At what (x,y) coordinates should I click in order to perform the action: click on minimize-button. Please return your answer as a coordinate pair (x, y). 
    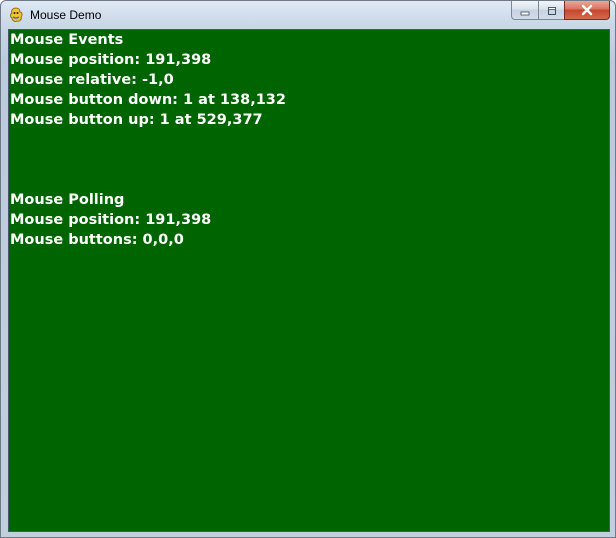
    Looking at the image, I should click on (524, 10).